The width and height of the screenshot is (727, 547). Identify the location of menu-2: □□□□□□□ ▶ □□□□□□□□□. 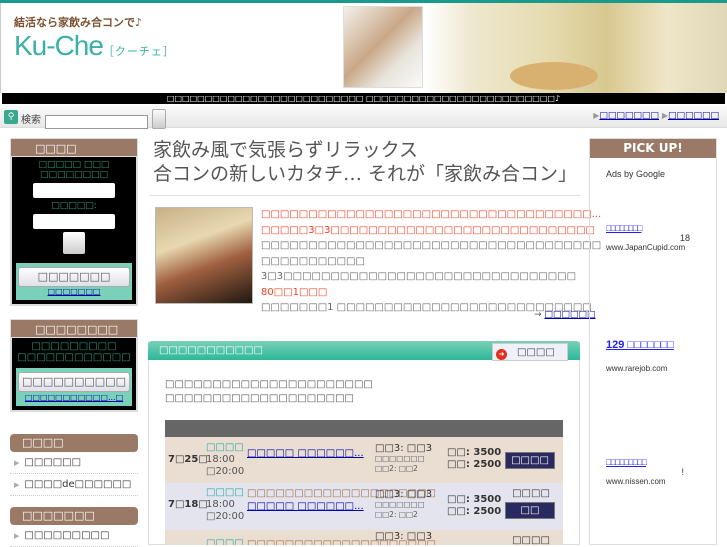
(74, 527).